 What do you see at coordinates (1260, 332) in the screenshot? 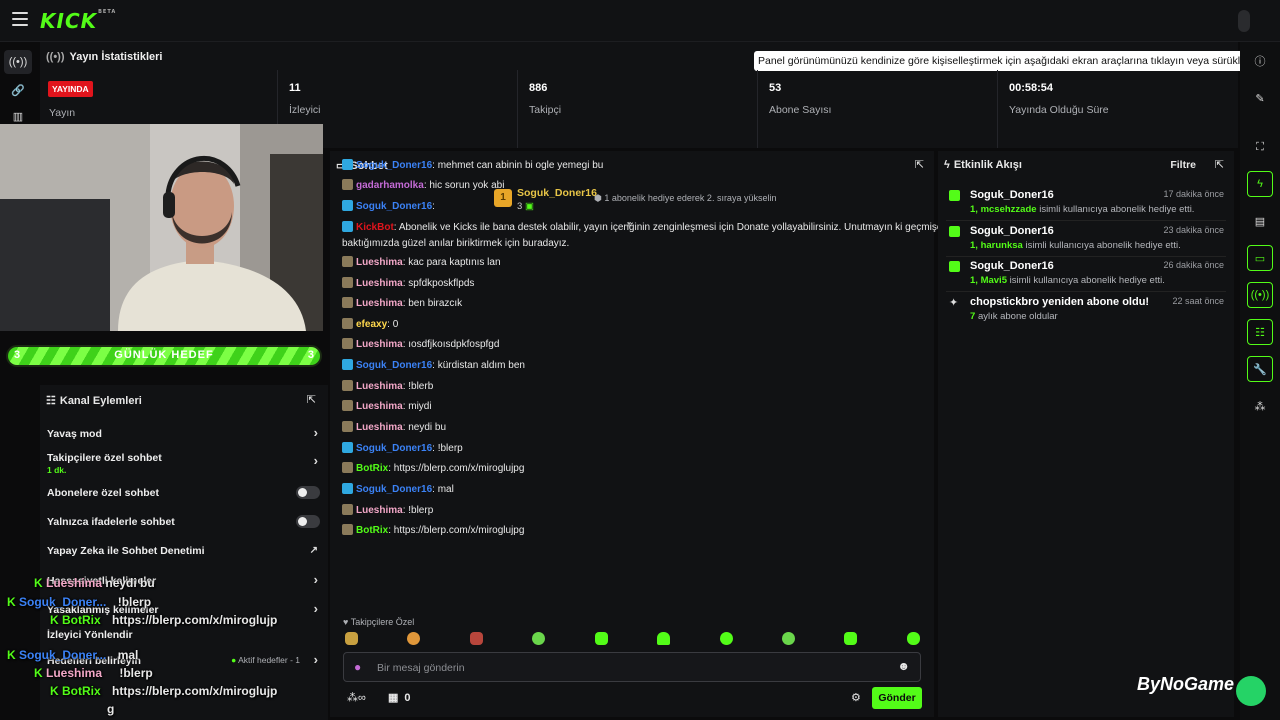
I see `actions-widget-icon: ☷` at bounding box center [1260, 332].